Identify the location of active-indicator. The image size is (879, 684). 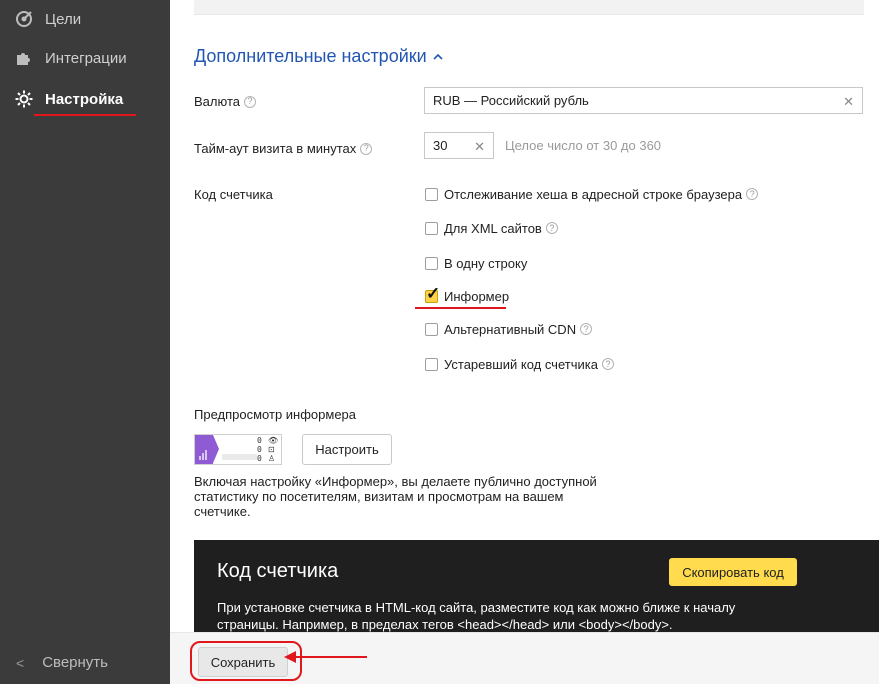
(85, 115).